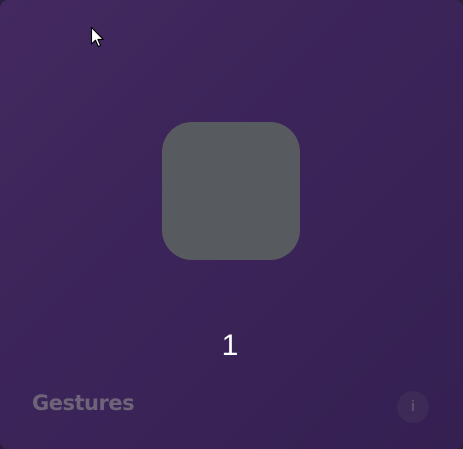  Describe the element at coordinates (230, 345) in the screenshot. I see `tile-number: 1` at that location.